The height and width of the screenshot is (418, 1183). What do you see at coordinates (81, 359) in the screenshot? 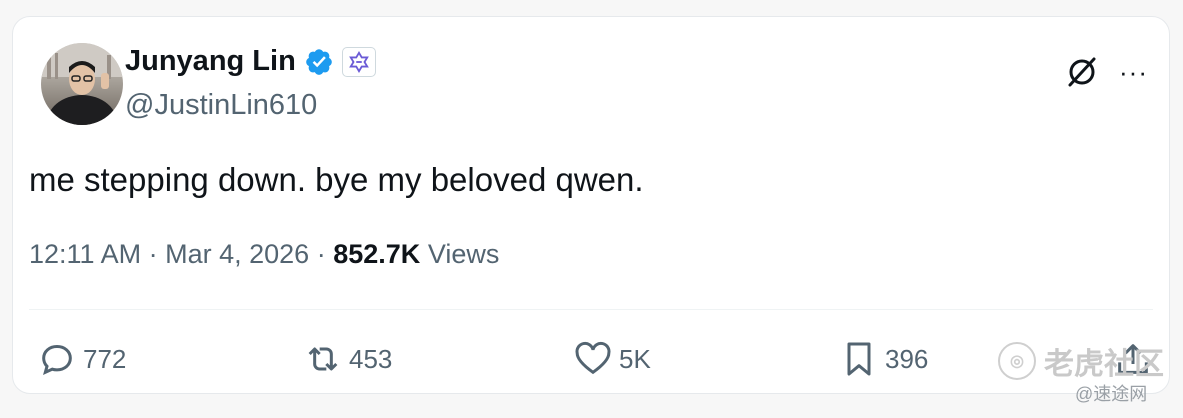
I see `reply-button: 772` at bounding box center [81, 359].